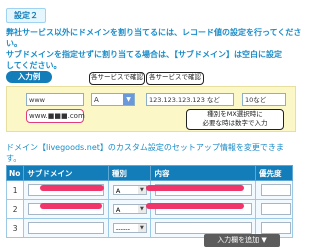 The height and width of the screenshot is (251, 320). I want to click on subdomain-input, so click(66, 228).